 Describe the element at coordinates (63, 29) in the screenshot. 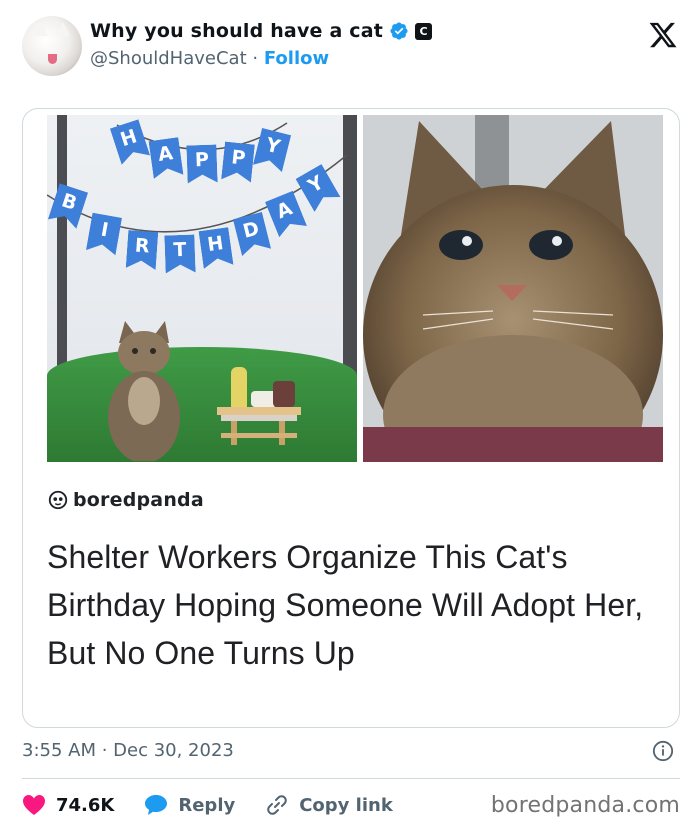

I see `avatar-ear-right` at that location.